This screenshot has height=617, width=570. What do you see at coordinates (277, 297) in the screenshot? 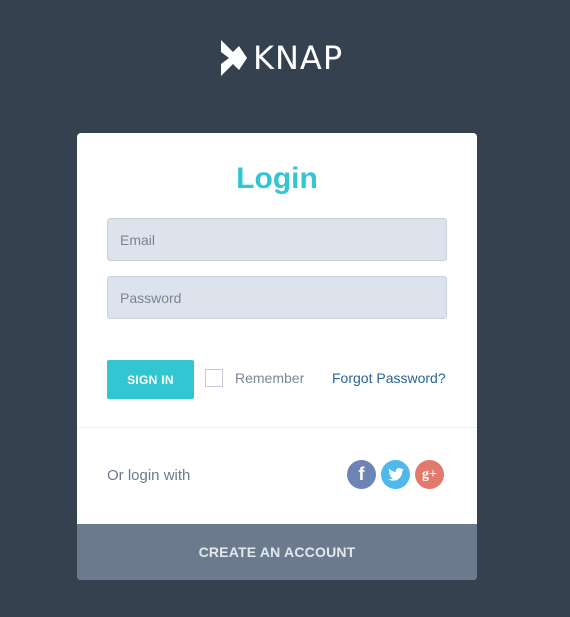
I see `password-input` at bounding box center [277, 297].